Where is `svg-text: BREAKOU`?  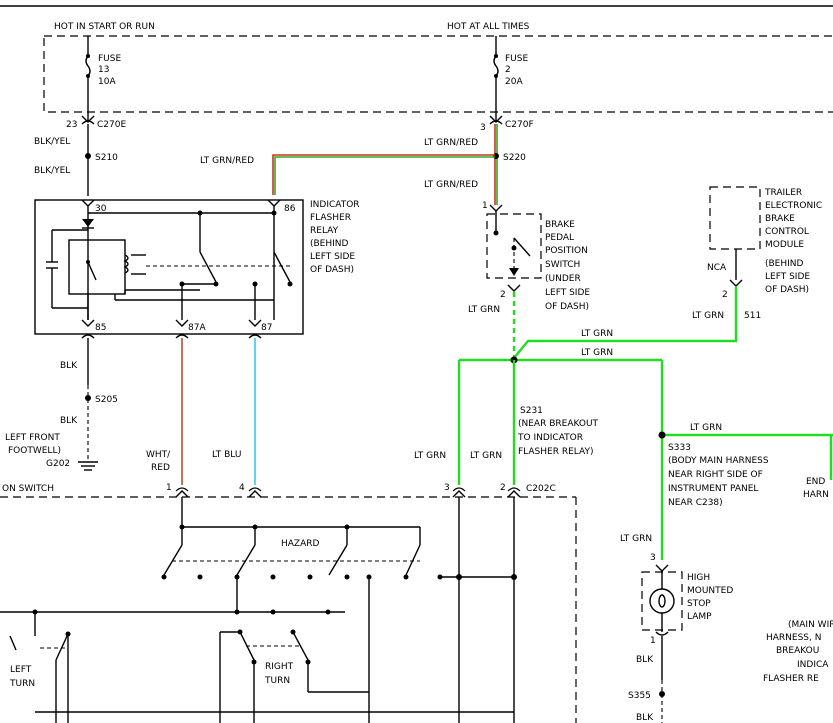
svg-text: BREAKOU is located at coordinates (797, 651).